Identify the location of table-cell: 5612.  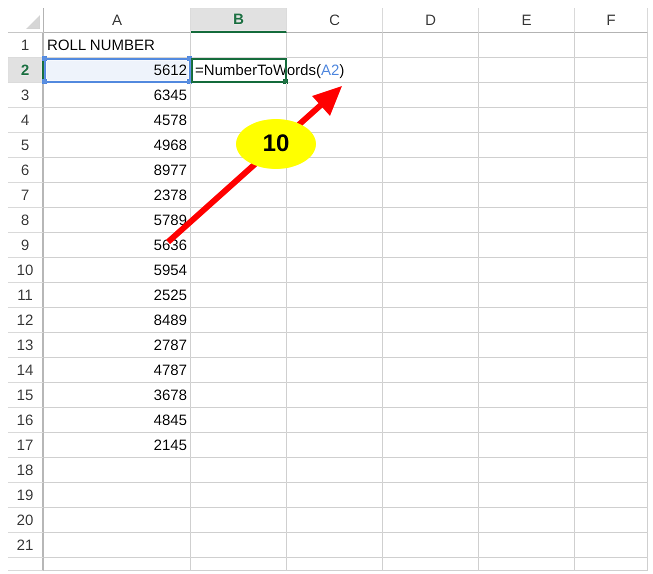
(117, 70).